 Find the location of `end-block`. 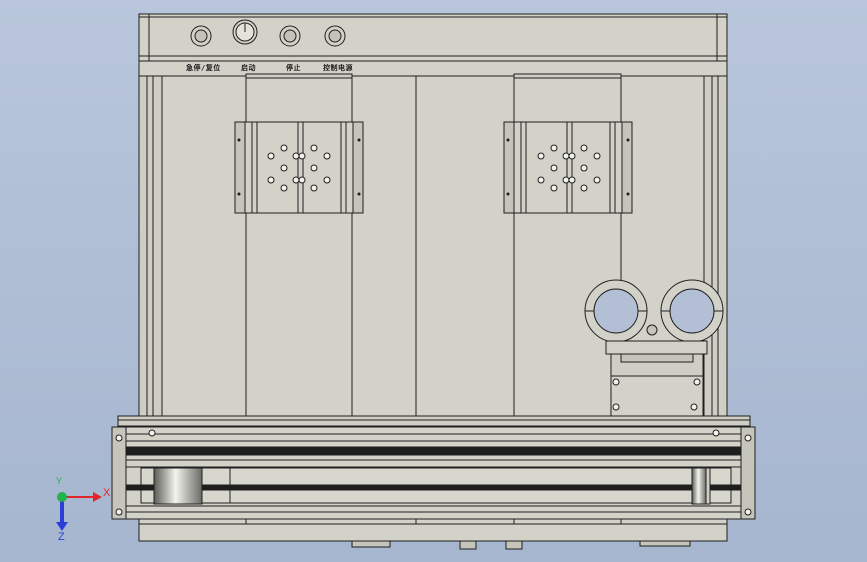

end-block is located at coordinates (701, 486).